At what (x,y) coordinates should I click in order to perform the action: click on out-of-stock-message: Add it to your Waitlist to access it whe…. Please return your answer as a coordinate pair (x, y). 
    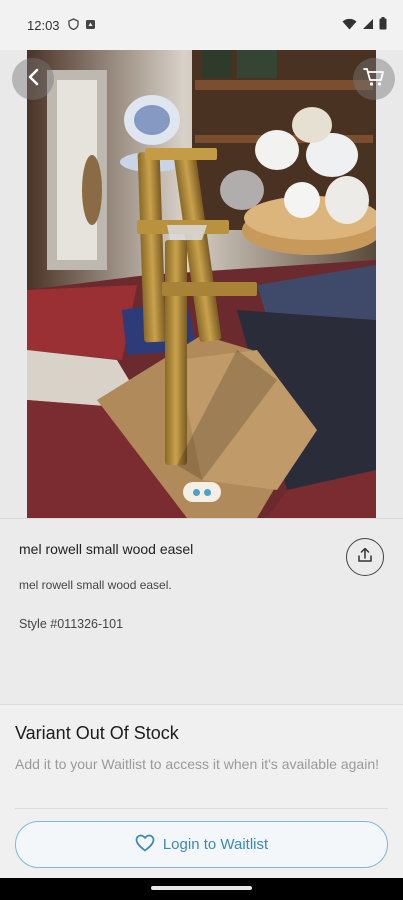
    Looking at the image, I should click on (197, 764).